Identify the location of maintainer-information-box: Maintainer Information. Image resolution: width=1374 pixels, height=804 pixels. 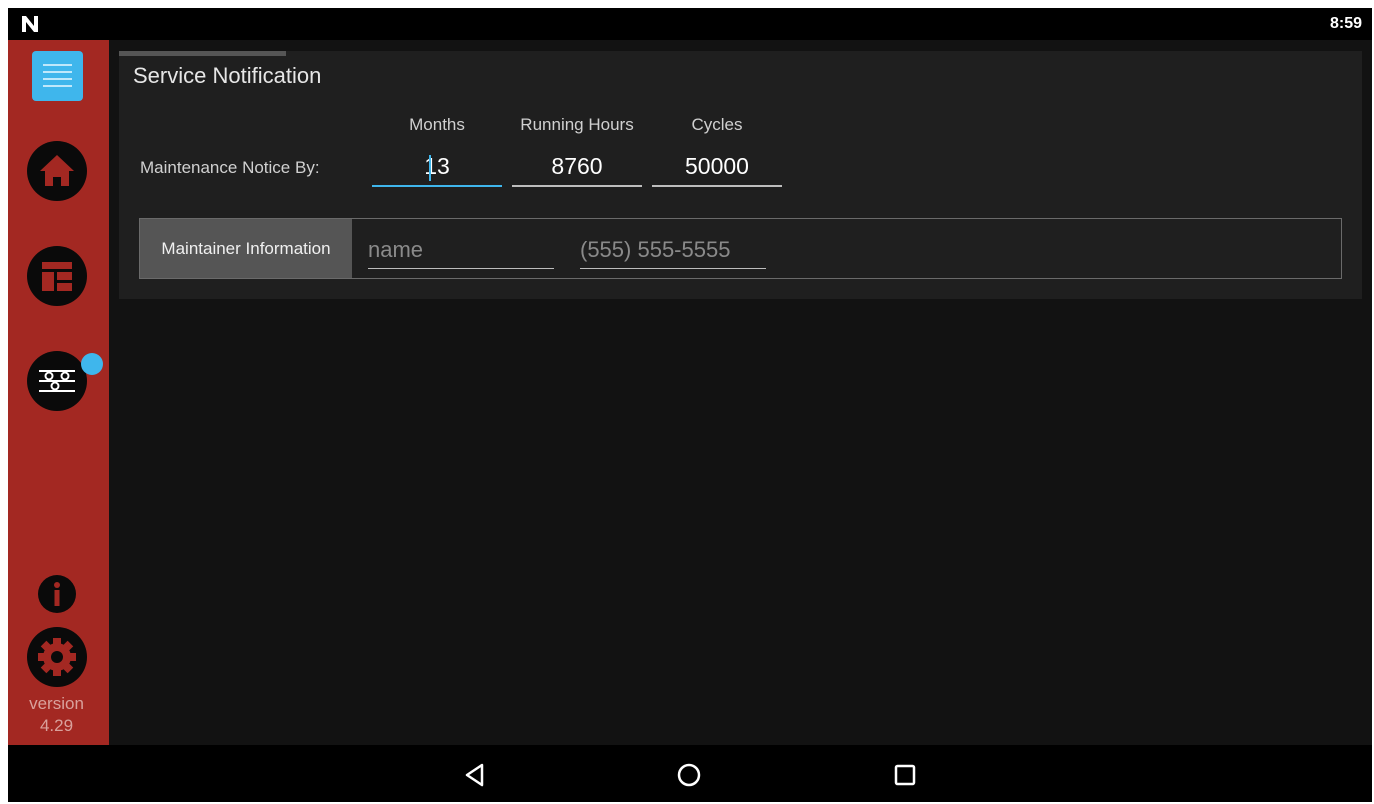
(740, 248).